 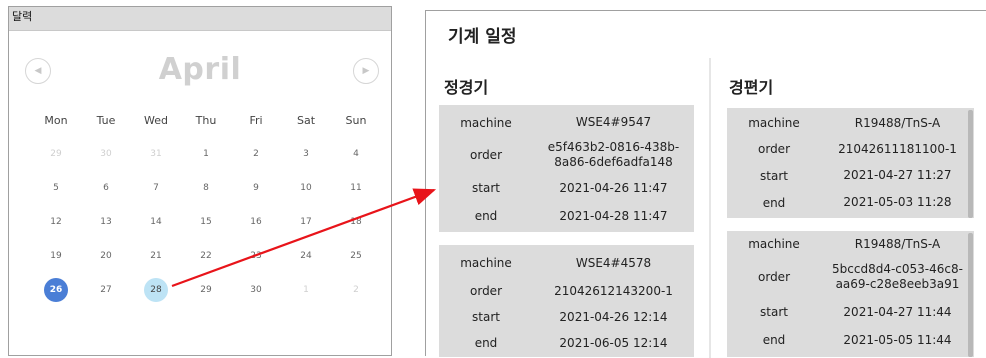 I want to click on day-cell: 23, so click(x=256, y=256).